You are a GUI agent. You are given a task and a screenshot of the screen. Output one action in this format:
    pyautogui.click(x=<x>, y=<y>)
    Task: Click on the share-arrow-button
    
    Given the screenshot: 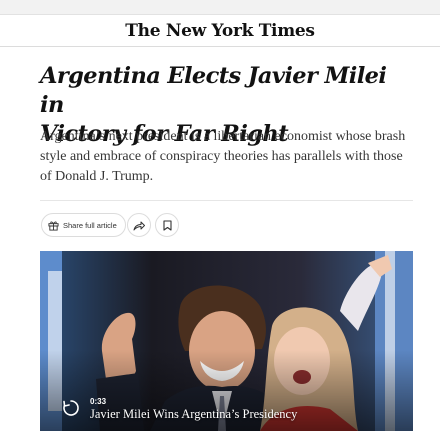 What is the action you would take?
    pyautogui.click(x=139, y=225)
    